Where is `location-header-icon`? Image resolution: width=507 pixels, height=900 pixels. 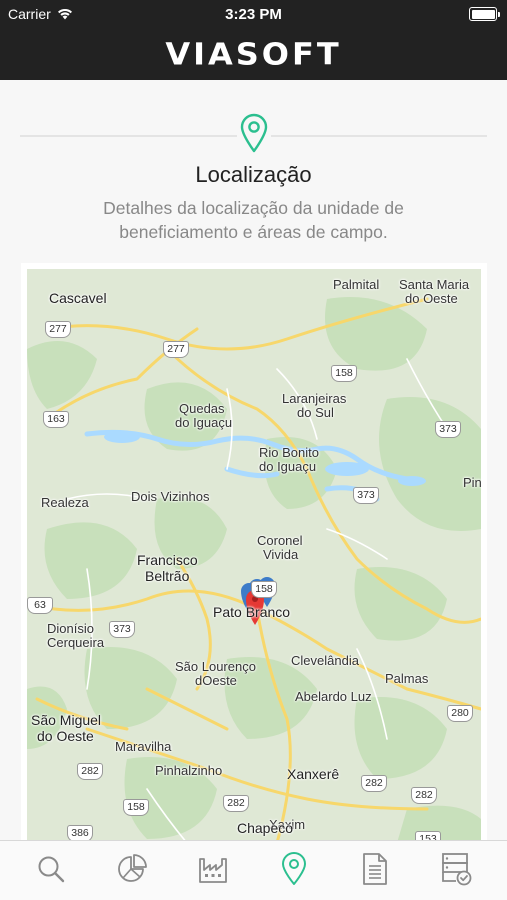 location-header-icon is located at coordinates (254, 134).